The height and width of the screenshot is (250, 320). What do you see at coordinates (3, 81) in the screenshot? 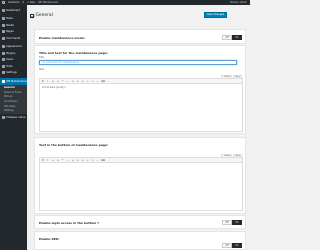
I see `maintenance-icon` at bounding box center [3, 81].